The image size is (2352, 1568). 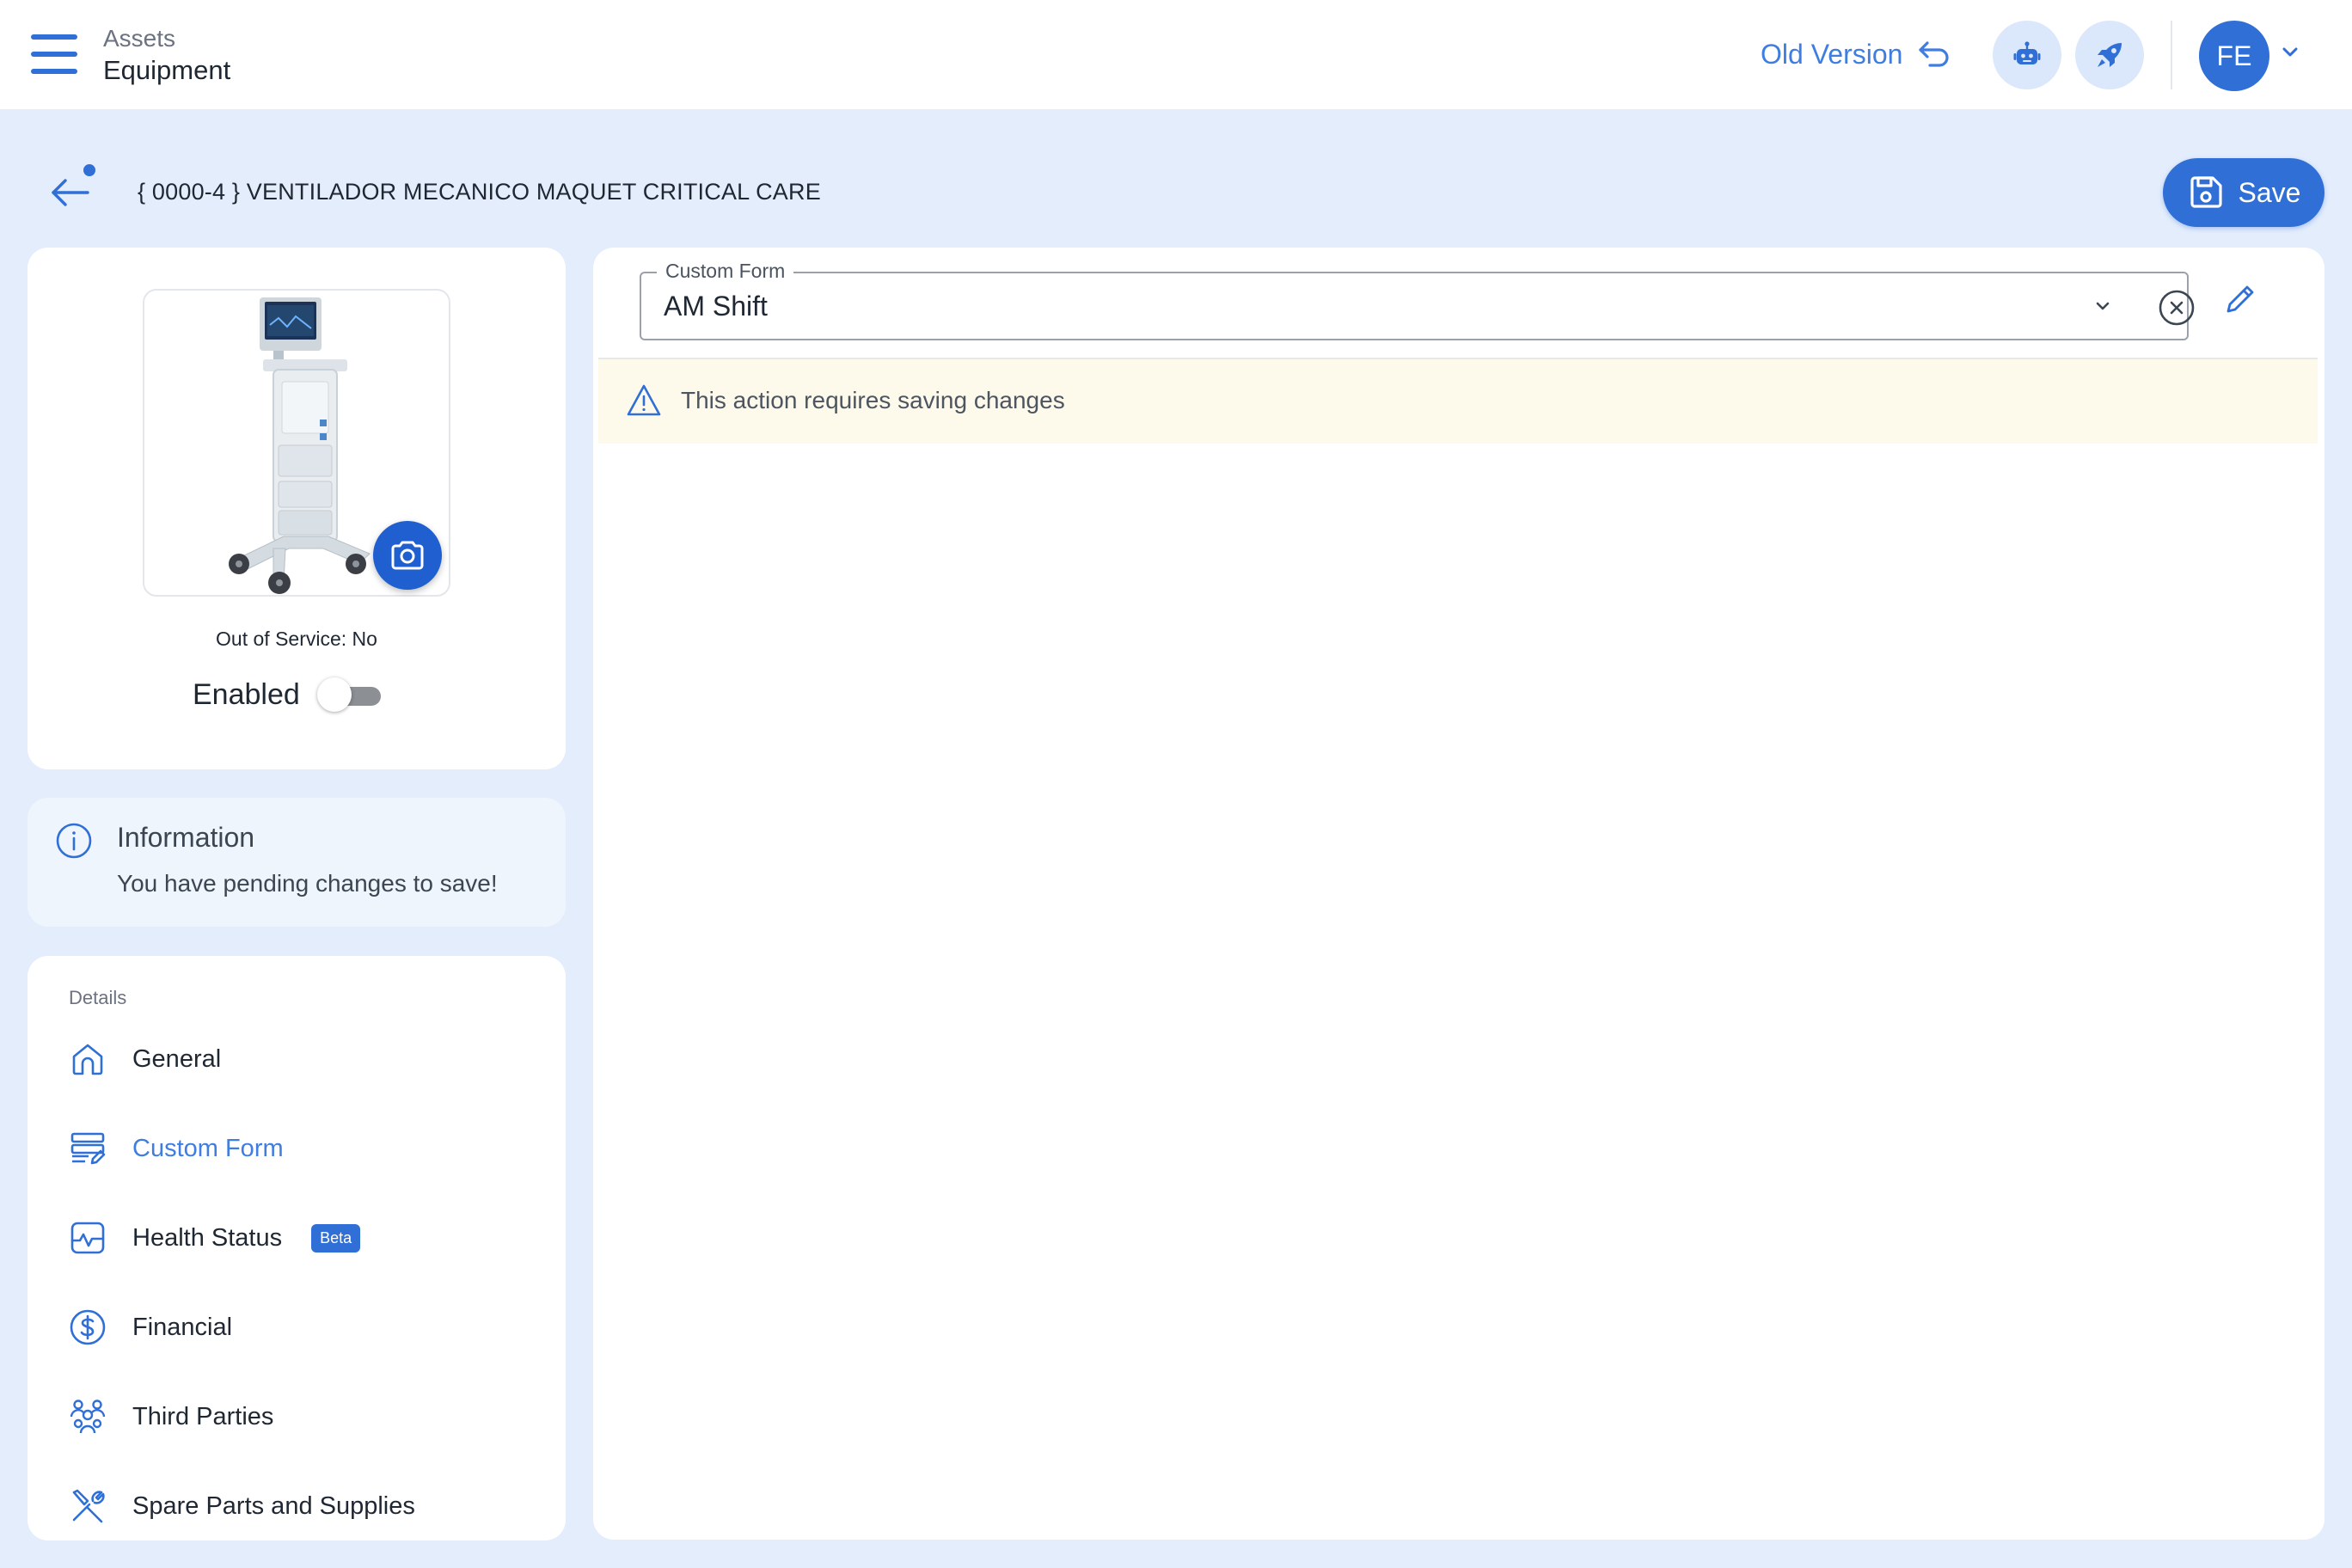 What do you see at coordinates (88, 1148) in the screenshot?
I see `form-icon` at bounding box center [88, 1148].